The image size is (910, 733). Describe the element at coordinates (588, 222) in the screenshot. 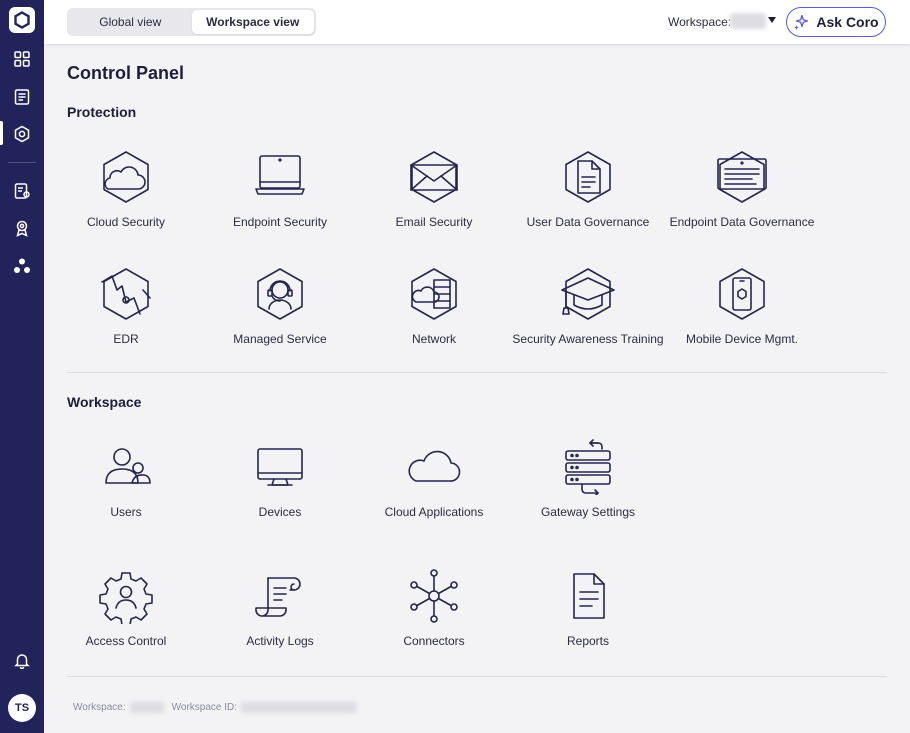

I see `tile-label: User Data Governance` at that location.